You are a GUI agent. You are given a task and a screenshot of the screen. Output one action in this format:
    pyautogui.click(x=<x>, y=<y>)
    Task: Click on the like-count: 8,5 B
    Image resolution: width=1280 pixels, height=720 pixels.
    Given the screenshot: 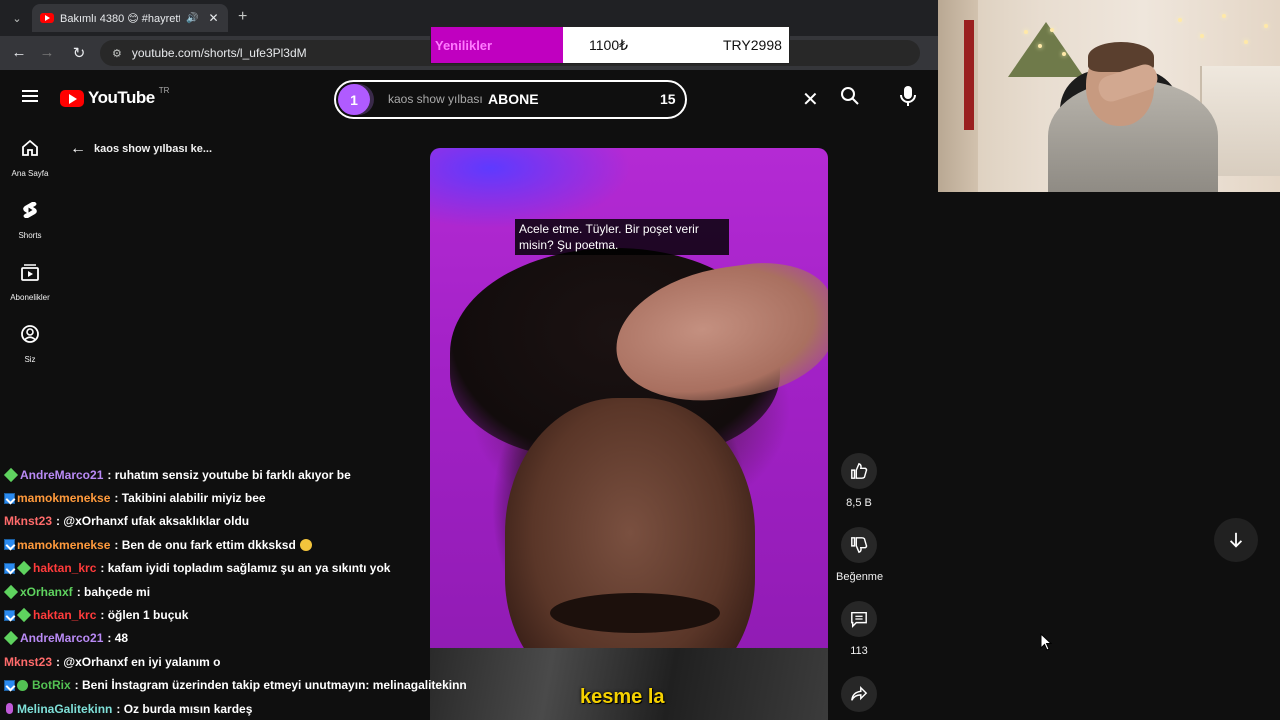 What is the action you would take?
    pyautogui.click(x=859, y=503)
    